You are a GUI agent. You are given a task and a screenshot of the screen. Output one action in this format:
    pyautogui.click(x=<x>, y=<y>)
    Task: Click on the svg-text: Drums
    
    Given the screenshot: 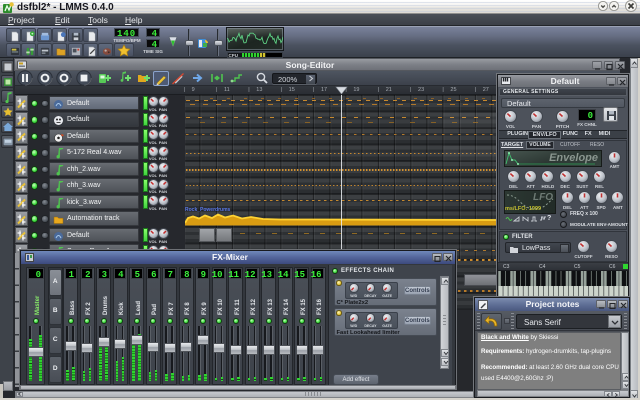 What is the action you would take?
    pyautogui.click(x=106, y=305)
    